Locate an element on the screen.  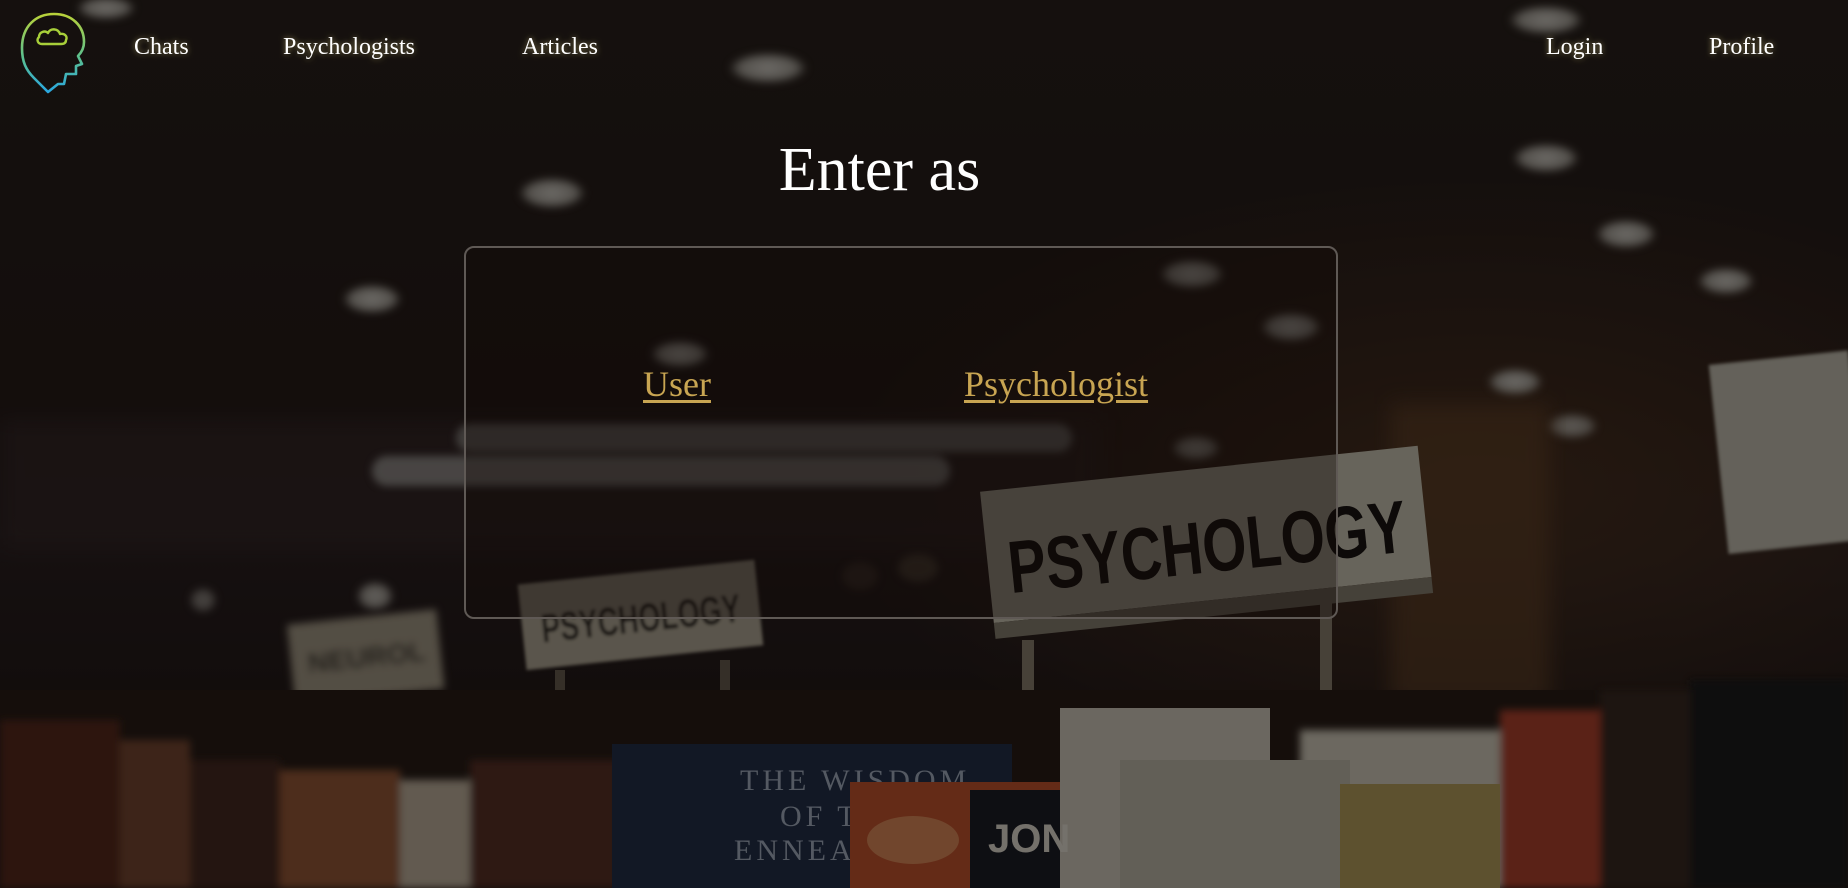
enter-as-user-link: User is located at coordinates (677, 384).